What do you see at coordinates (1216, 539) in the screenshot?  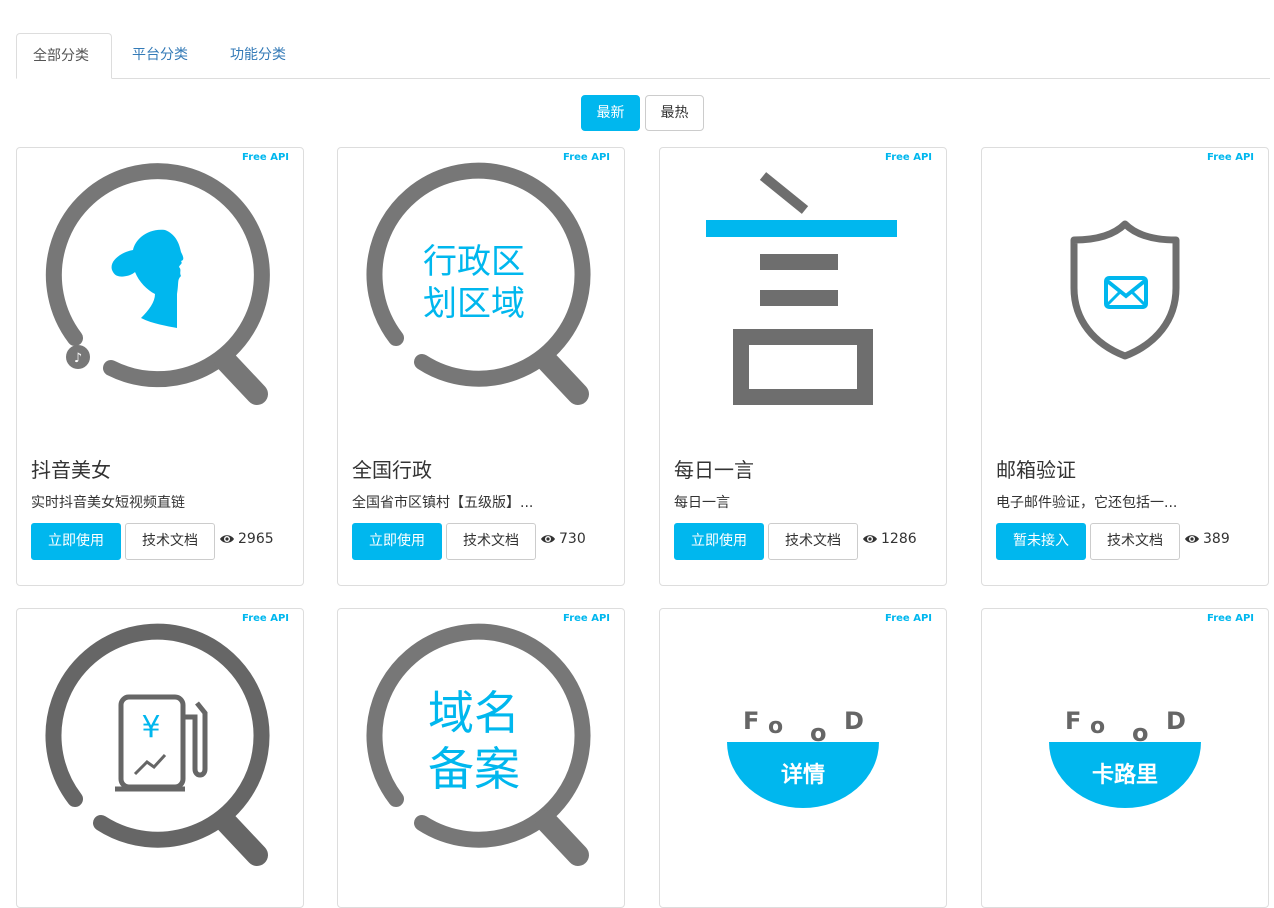 I see `view-count-value: 389` at bounding box center [1216, 539].